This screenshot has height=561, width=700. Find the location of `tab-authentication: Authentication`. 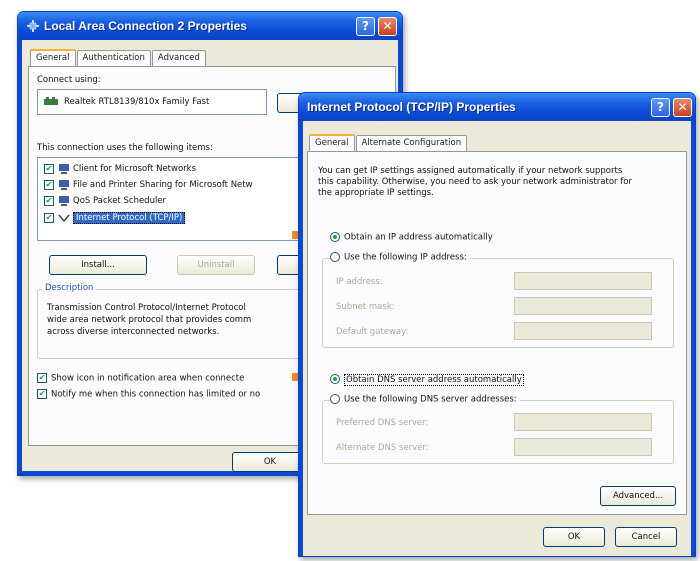

tab-authentication: Authentication is located at coordinates (113, 58).